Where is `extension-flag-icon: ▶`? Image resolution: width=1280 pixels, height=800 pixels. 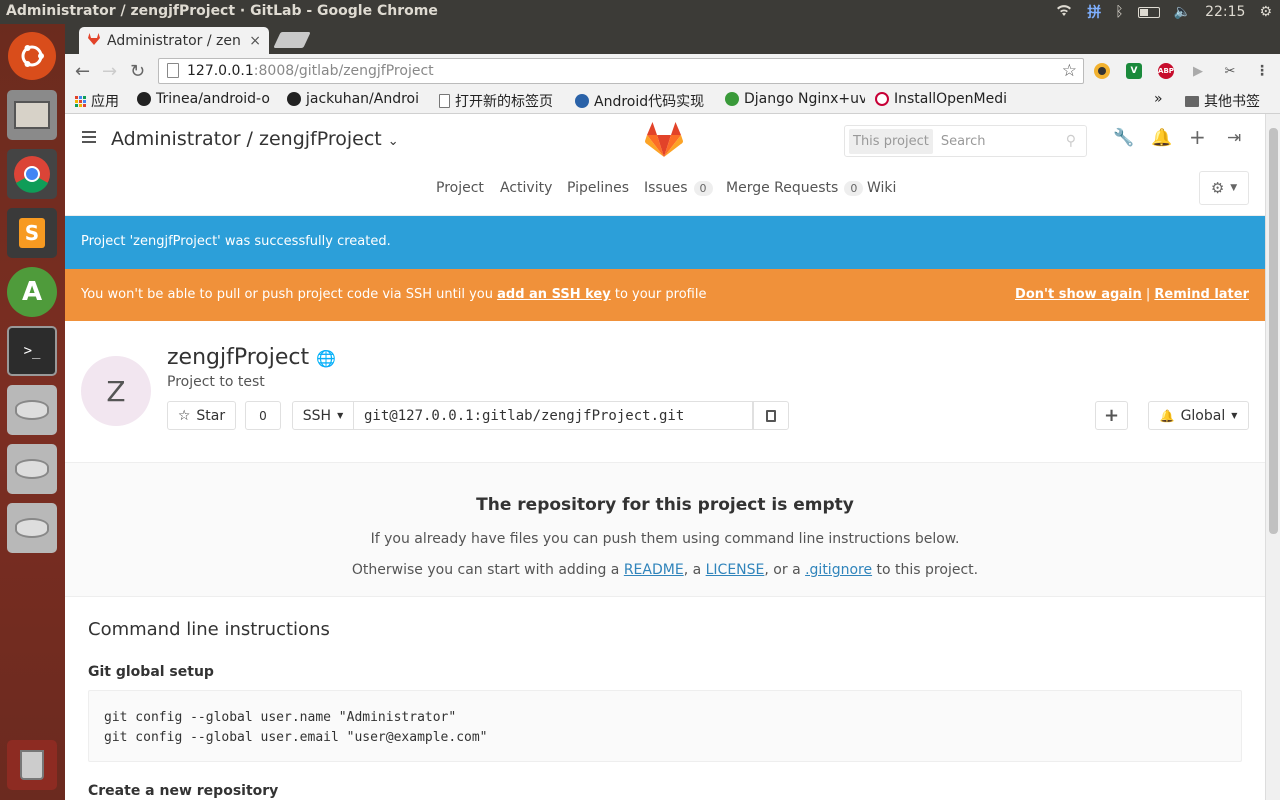 extension-flag-icon: ▶ is located at coordinates (1198, 71).